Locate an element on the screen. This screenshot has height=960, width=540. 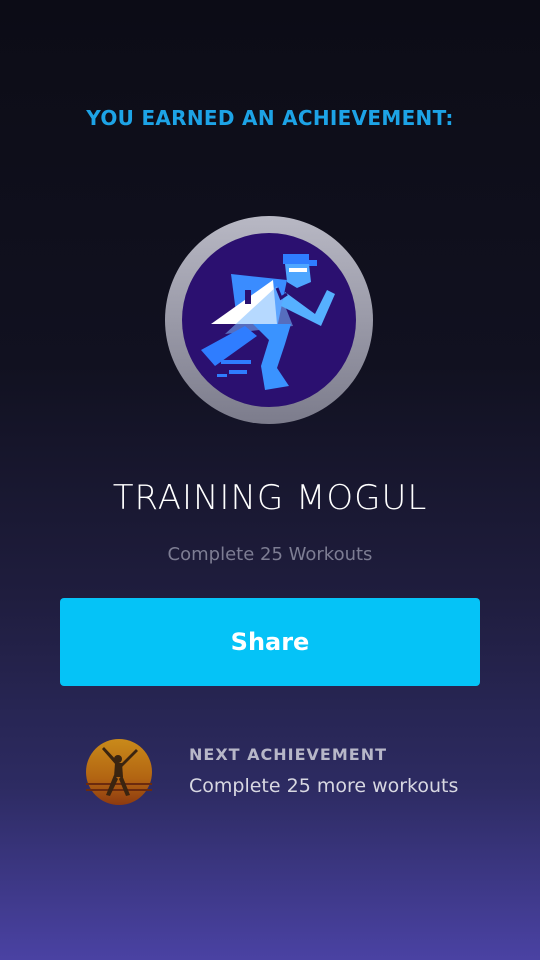
running-man-badge-icon is located at coordinates (269, 320).